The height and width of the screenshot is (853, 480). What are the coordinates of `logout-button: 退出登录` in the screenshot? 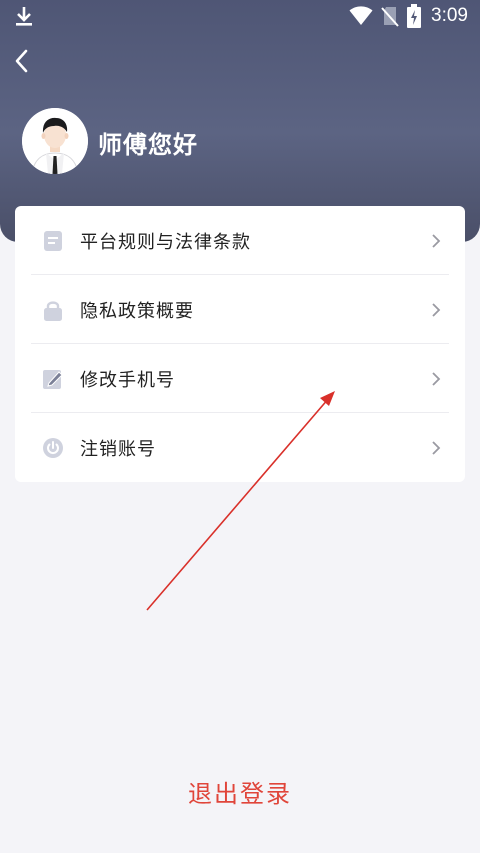 It's located at (240, 791).